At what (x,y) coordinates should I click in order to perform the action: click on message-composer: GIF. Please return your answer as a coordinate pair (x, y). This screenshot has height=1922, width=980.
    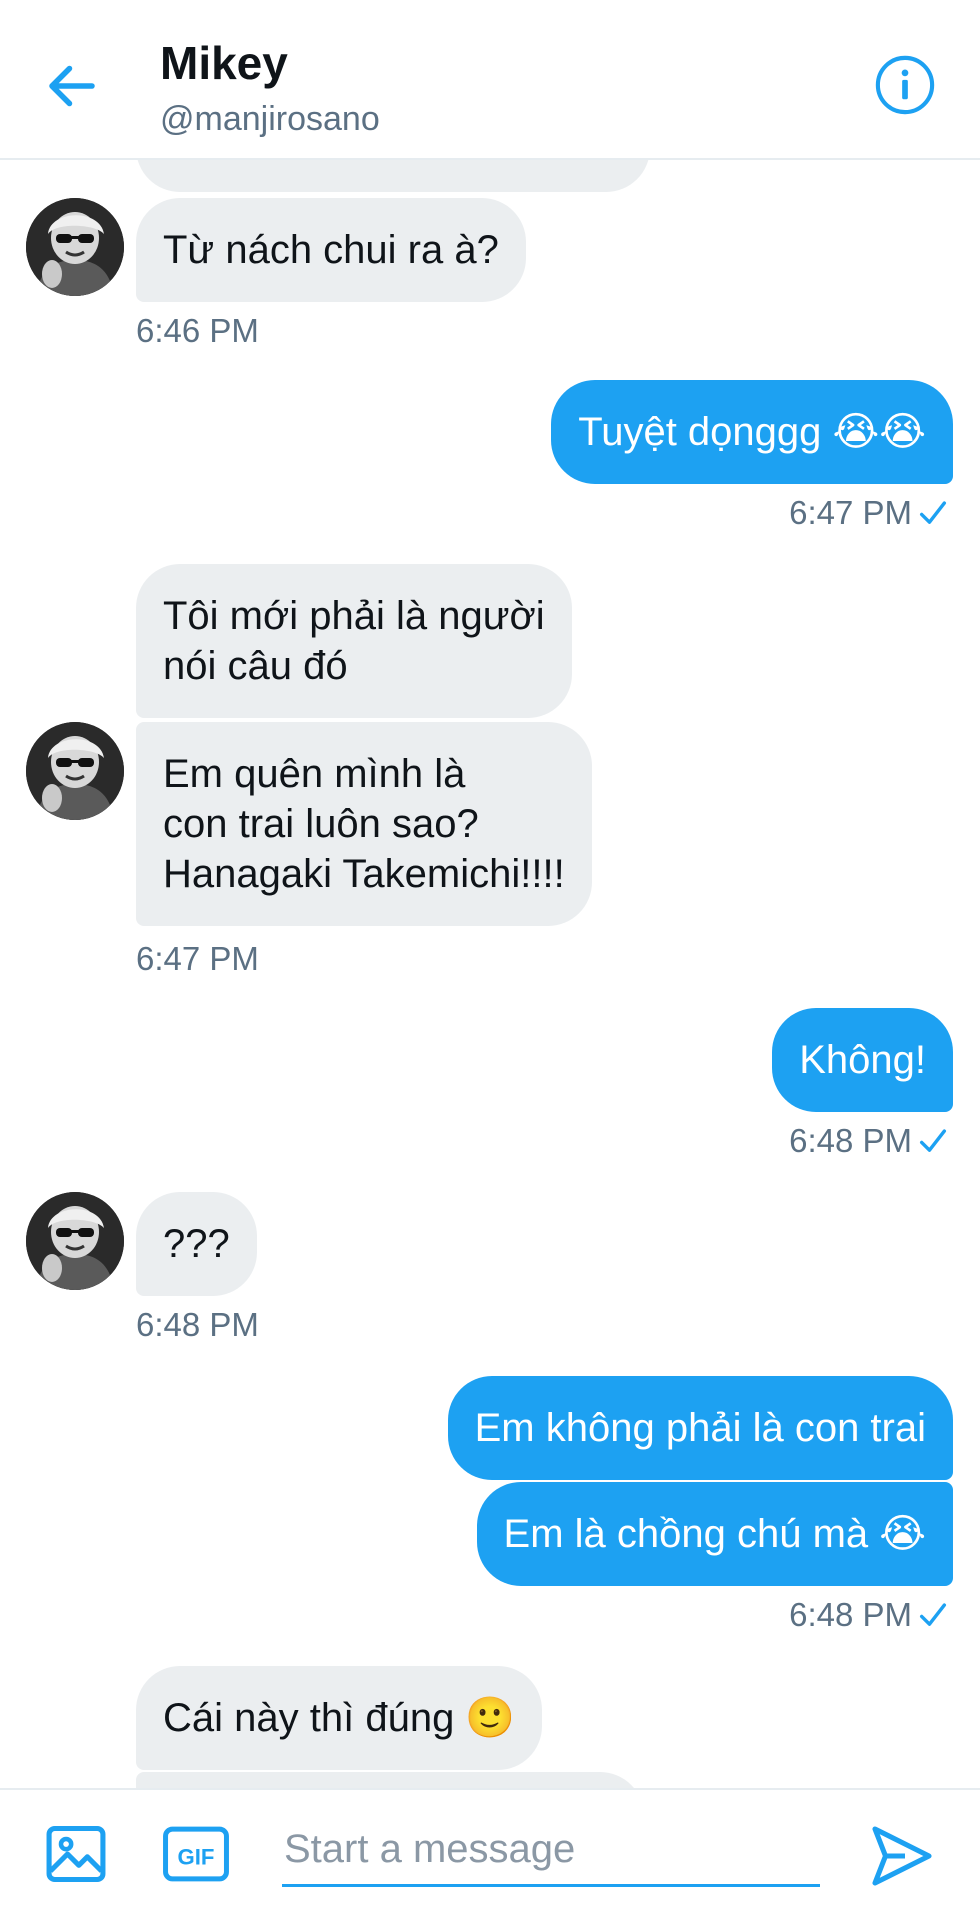
    Looking at the image, I should click on (490, 1855).